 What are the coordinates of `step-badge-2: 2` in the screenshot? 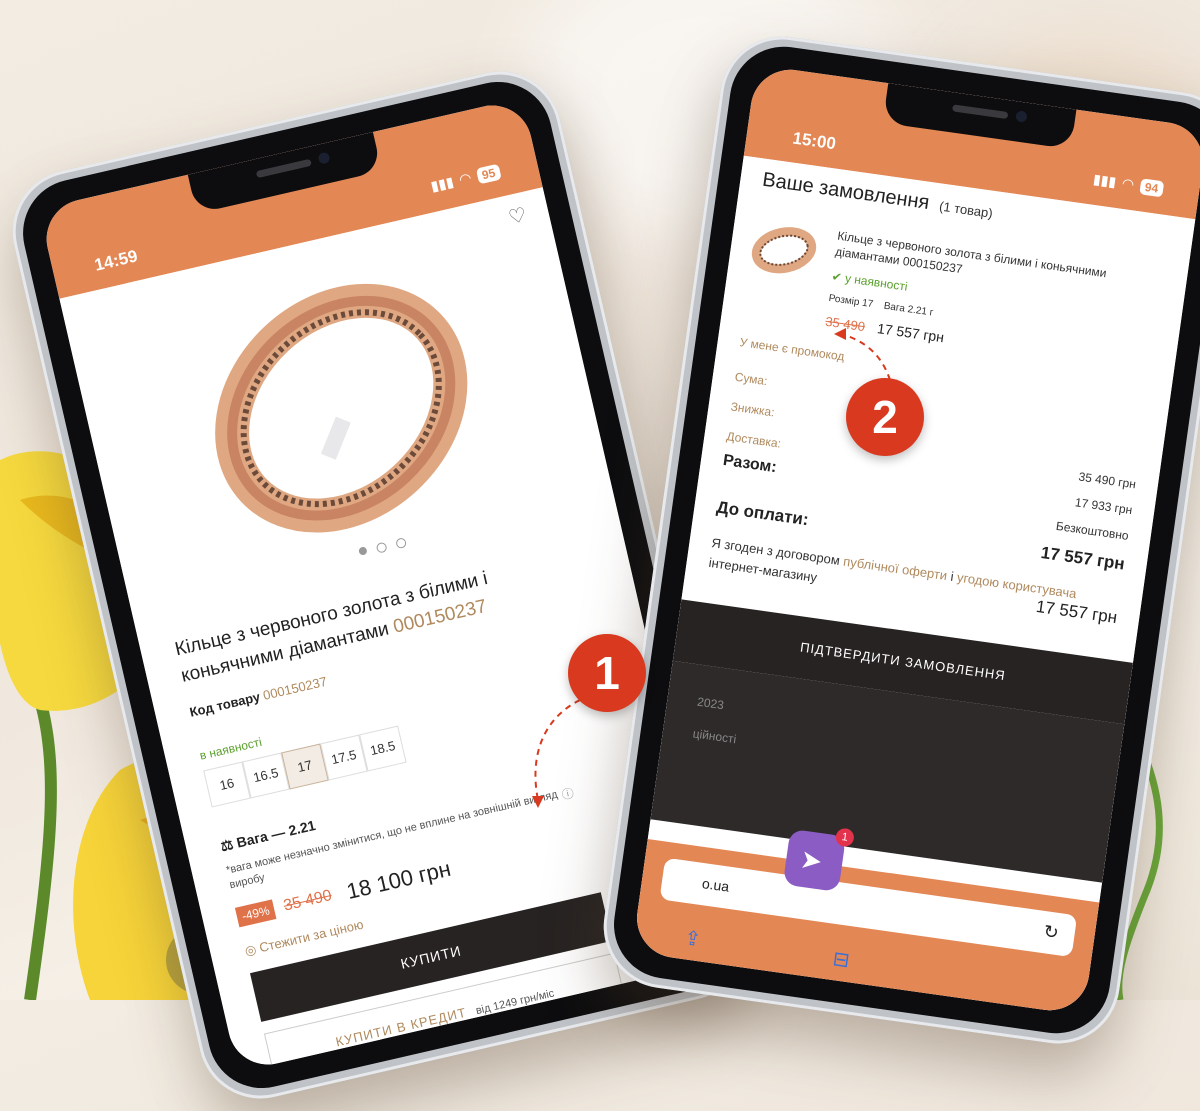 It's located at (885, 417).